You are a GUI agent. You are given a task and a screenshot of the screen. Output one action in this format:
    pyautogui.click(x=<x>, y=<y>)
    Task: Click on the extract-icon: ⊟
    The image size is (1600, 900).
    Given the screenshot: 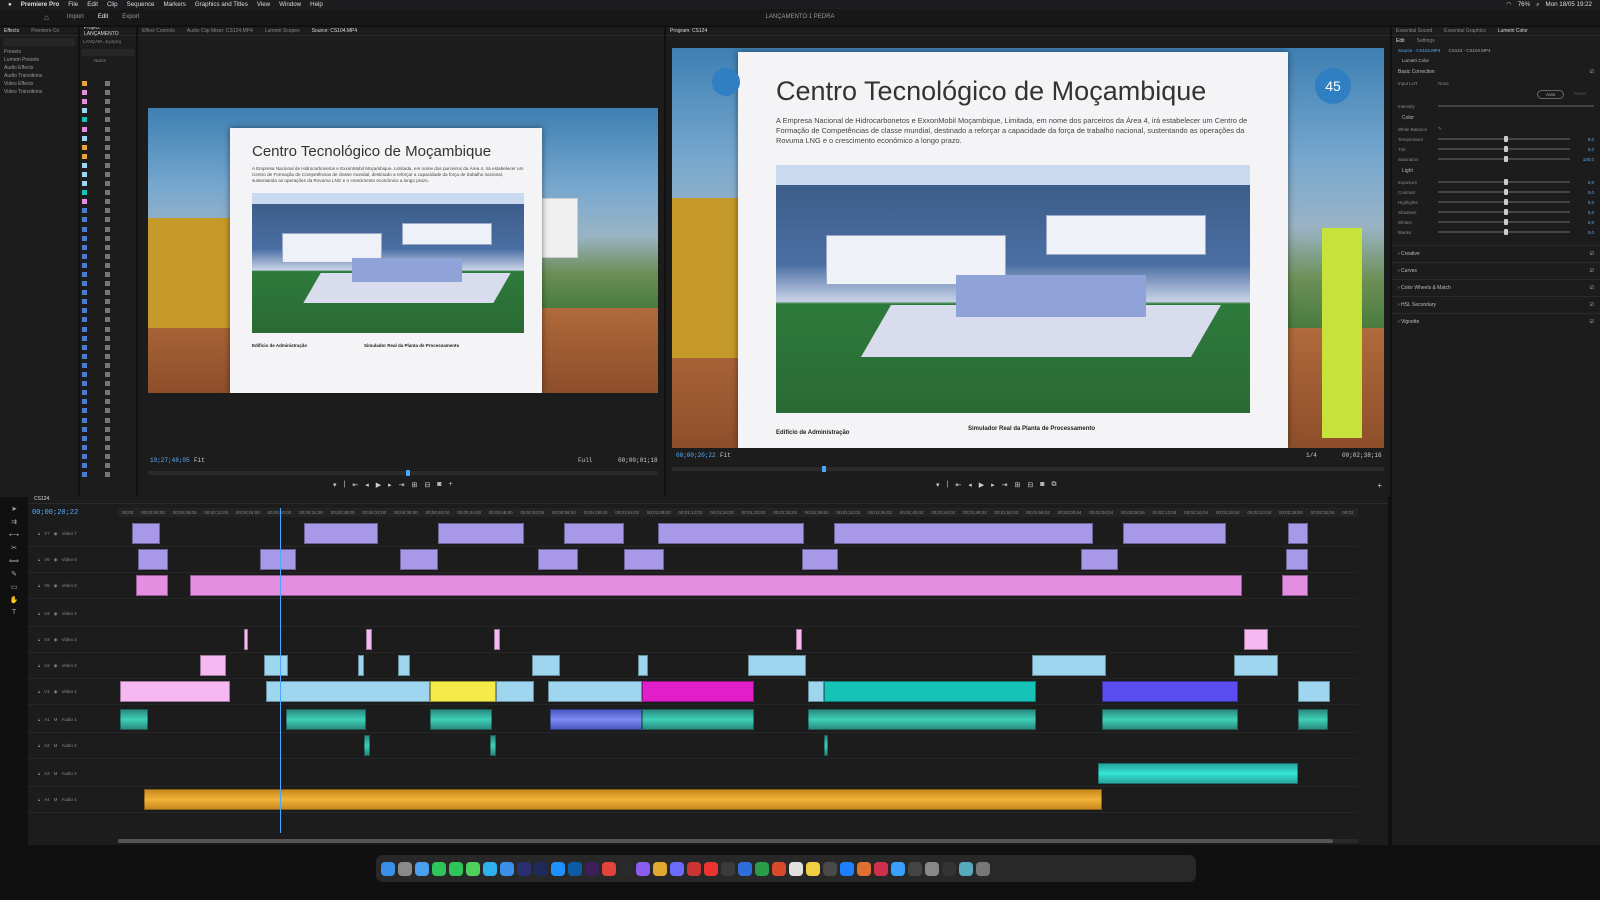 What is the action you would take?
    pyautogui.click(x=1030, y=485)
    